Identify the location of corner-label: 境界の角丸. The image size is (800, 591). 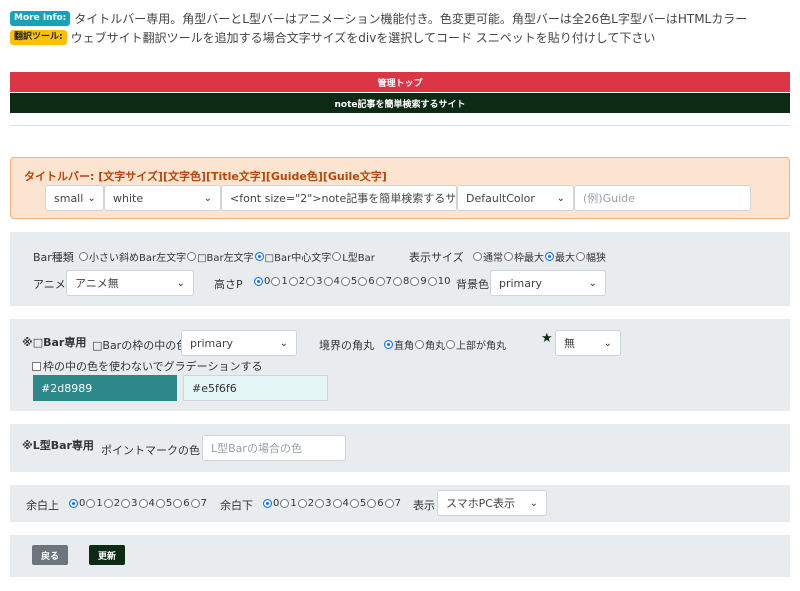
(346, 345).